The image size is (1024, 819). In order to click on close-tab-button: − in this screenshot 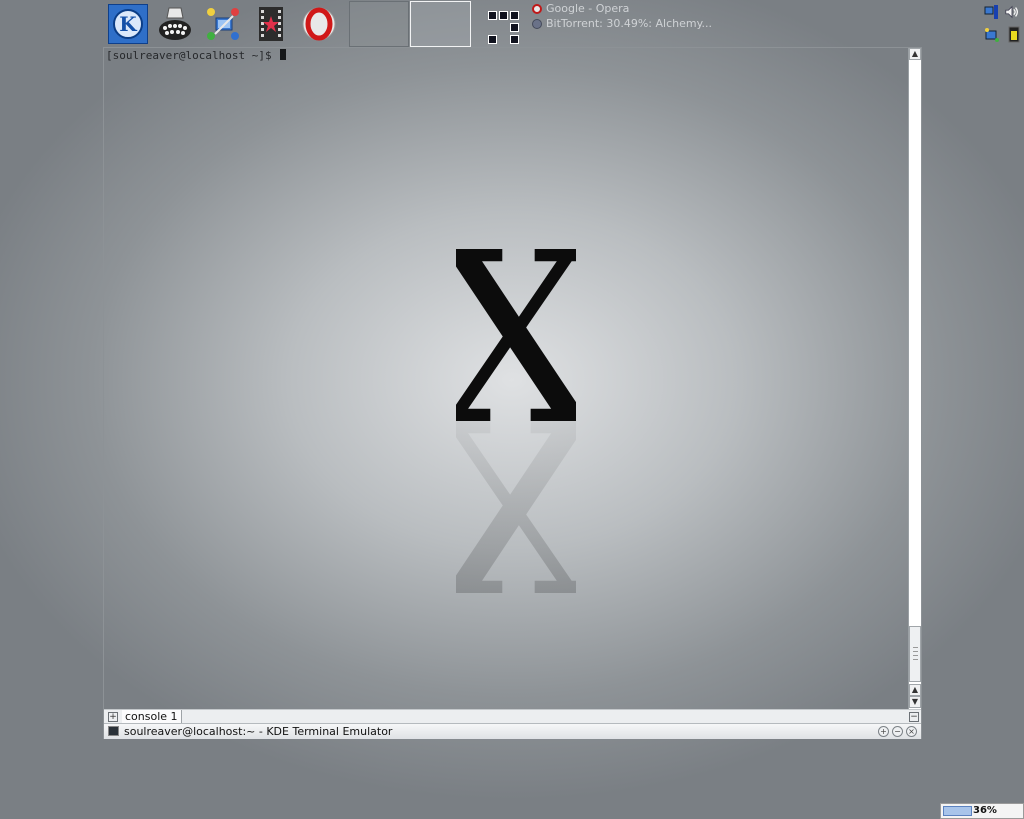, I will do `click(914, 717)`.